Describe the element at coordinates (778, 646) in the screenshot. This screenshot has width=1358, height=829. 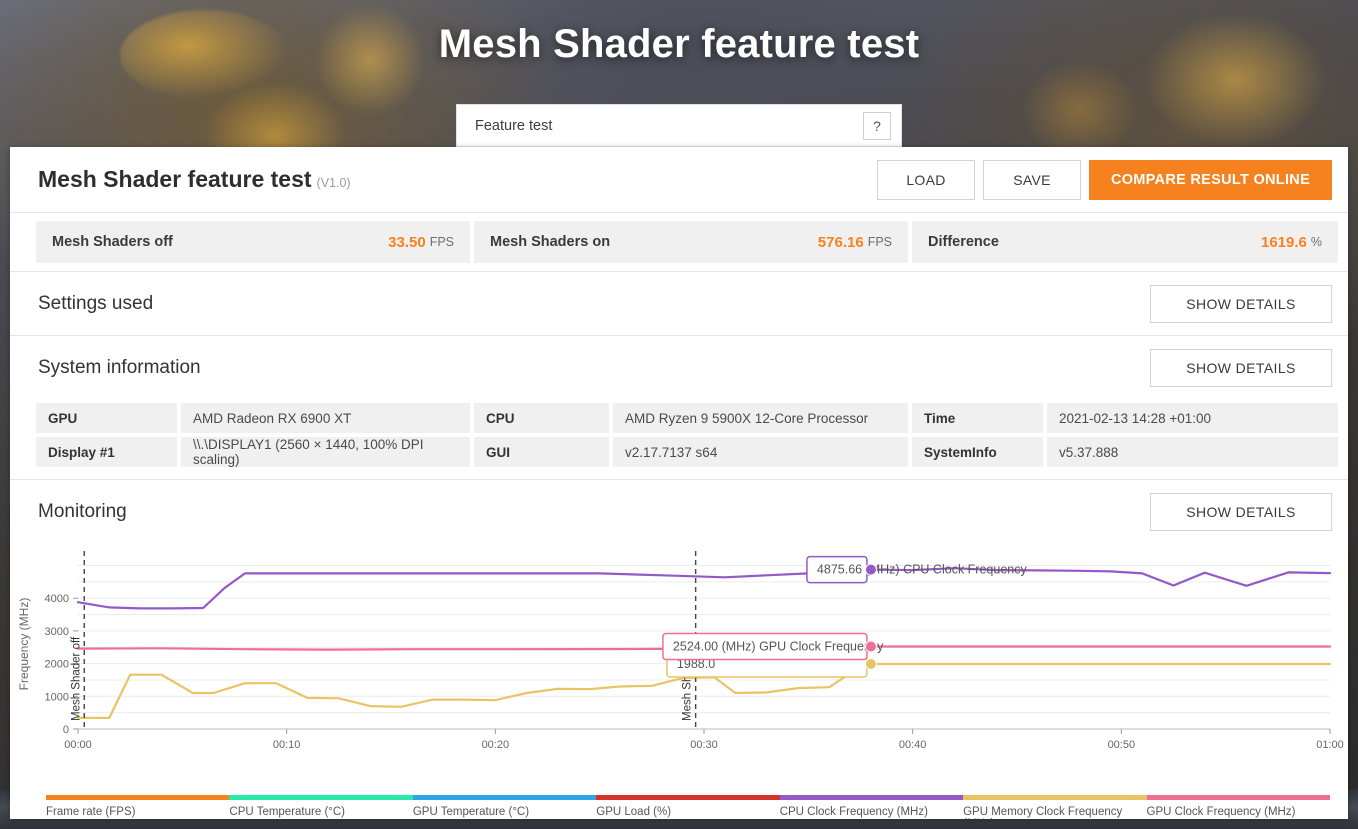
I see `chart-tooltip-label: 2524.00 (MHz) GPU Clock Frequency` at that location.